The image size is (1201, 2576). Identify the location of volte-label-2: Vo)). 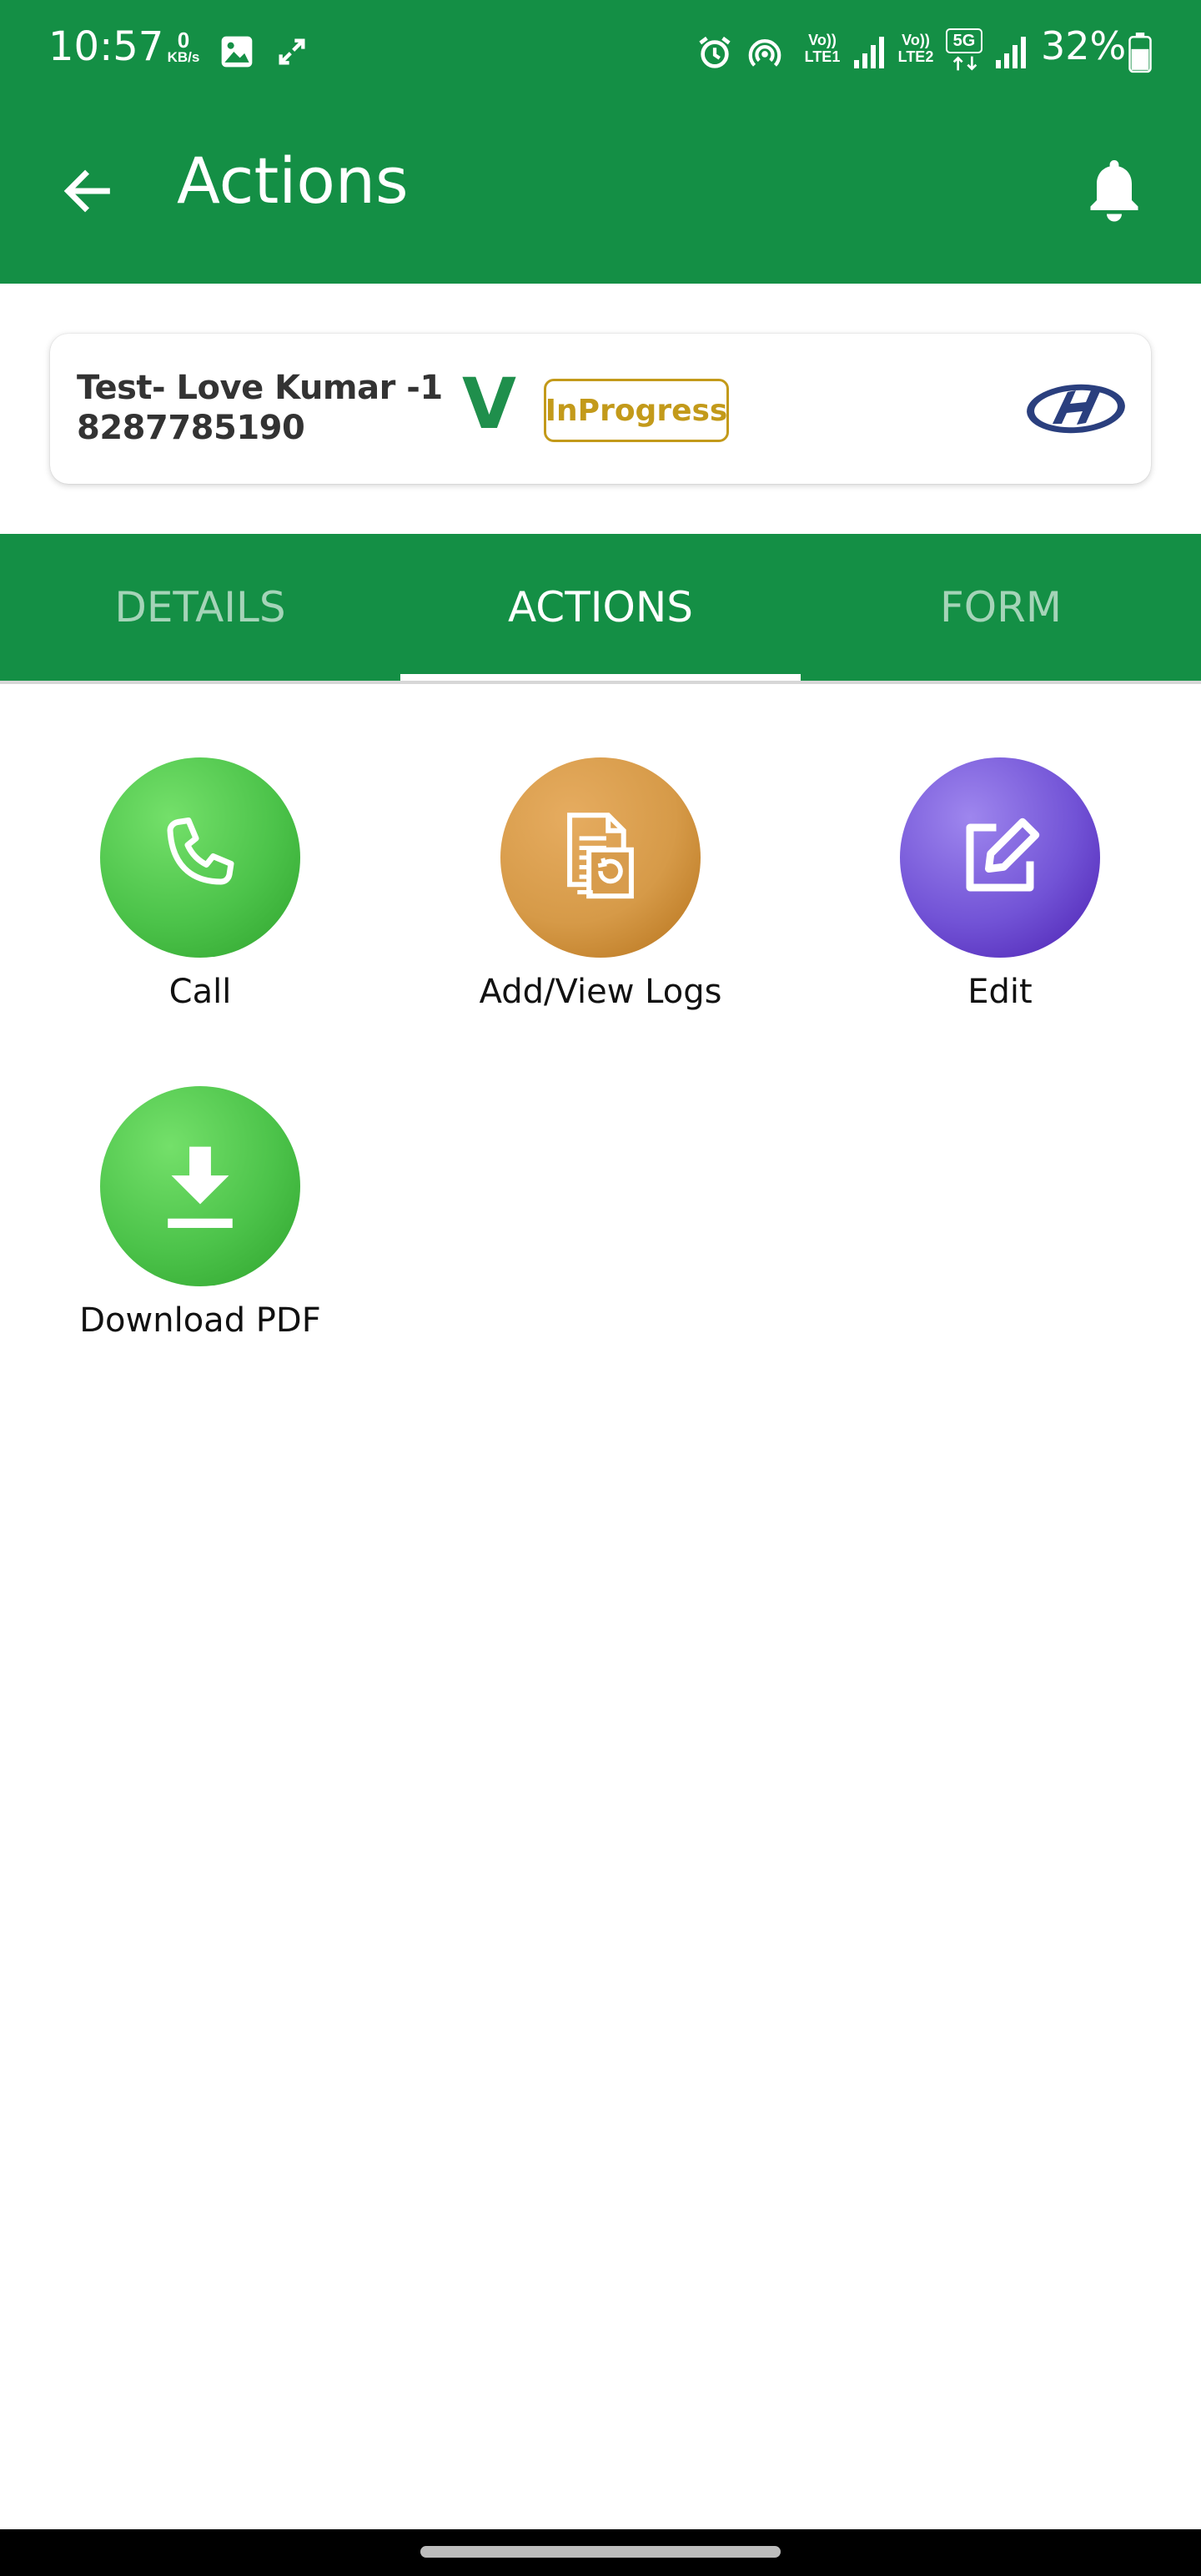
(916, 40).